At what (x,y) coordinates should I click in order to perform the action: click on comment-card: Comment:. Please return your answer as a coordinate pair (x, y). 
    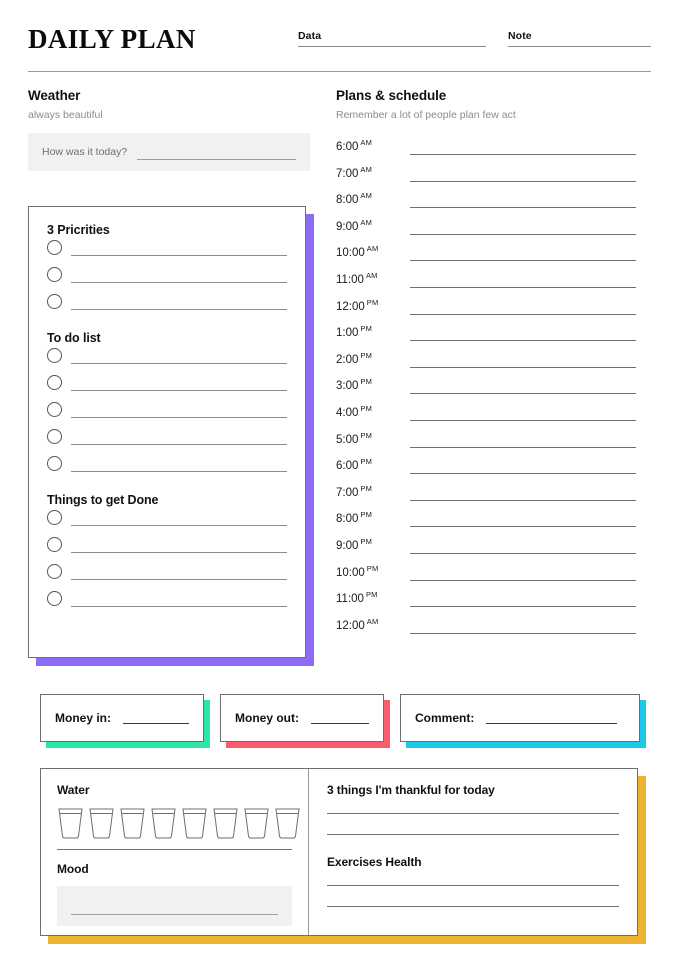
    Looking at the image, I should click on (523, 725).